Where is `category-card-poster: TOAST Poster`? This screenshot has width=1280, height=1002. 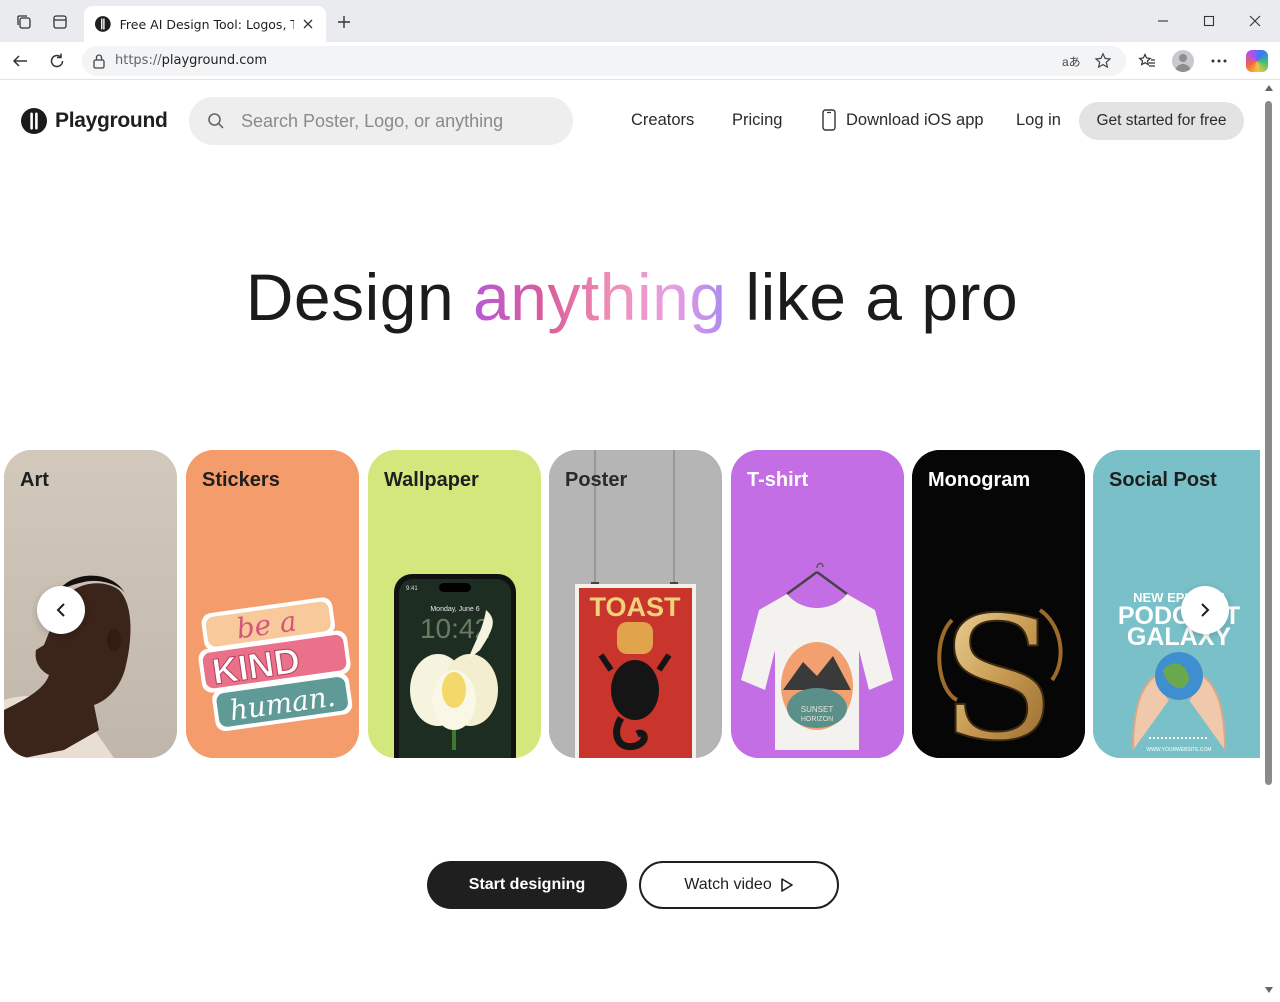 category-card-poster: TOAST Poster is located at coordinates (635, 604).